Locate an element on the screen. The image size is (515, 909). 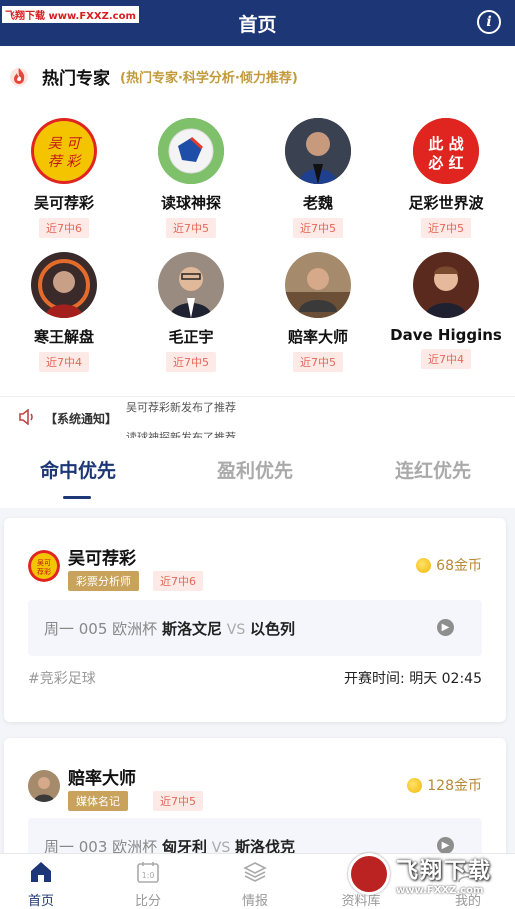
section-header: 热门专家 (热门专家·科学分析·倾力推荐) is located at coordinates (153, 76).